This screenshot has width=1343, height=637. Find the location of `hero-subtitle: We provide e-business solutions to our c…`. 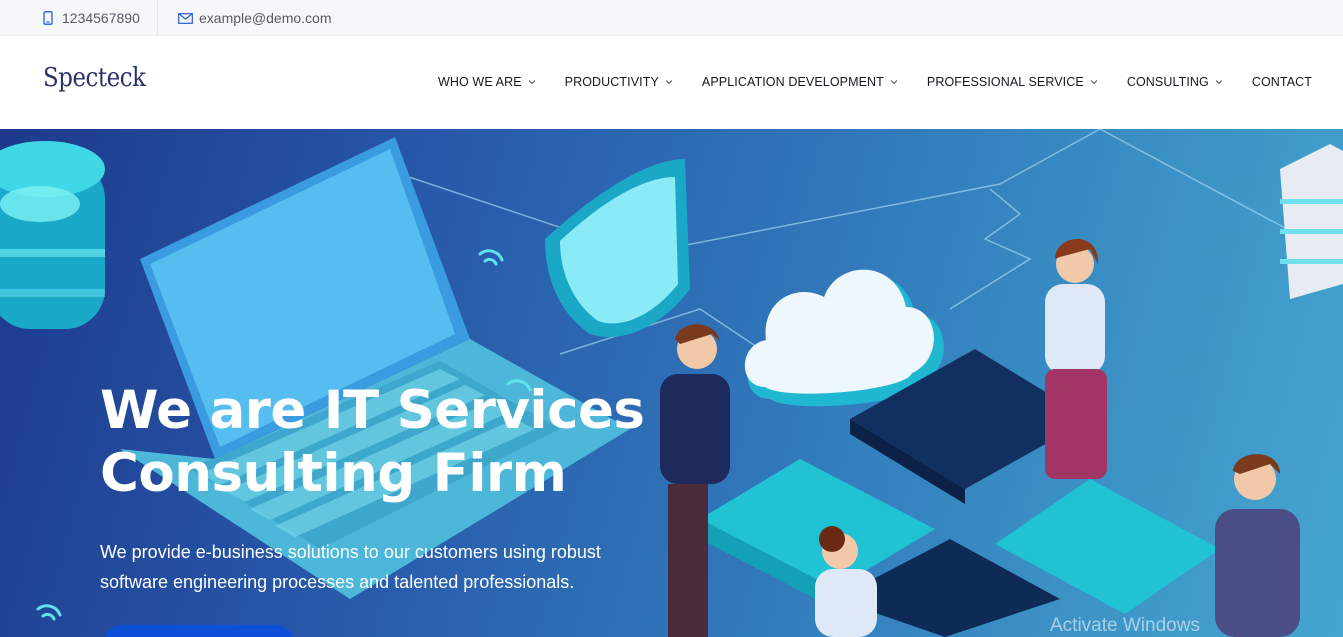

hero-subtitle: We provide e-business solutions to our c… is located at coordinates (360, 567).